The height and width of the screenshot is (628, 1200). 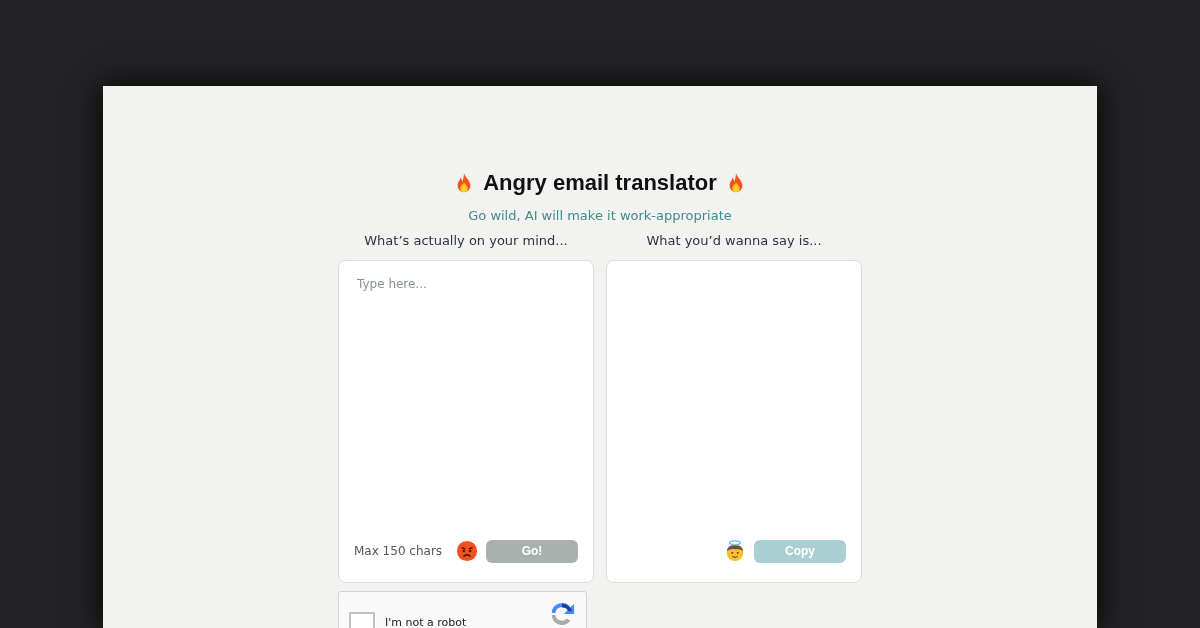 What do you see at coordinates (362, 620) in the screenshot?
I see `captcha-checkbox` at bounding box center [362, 620].